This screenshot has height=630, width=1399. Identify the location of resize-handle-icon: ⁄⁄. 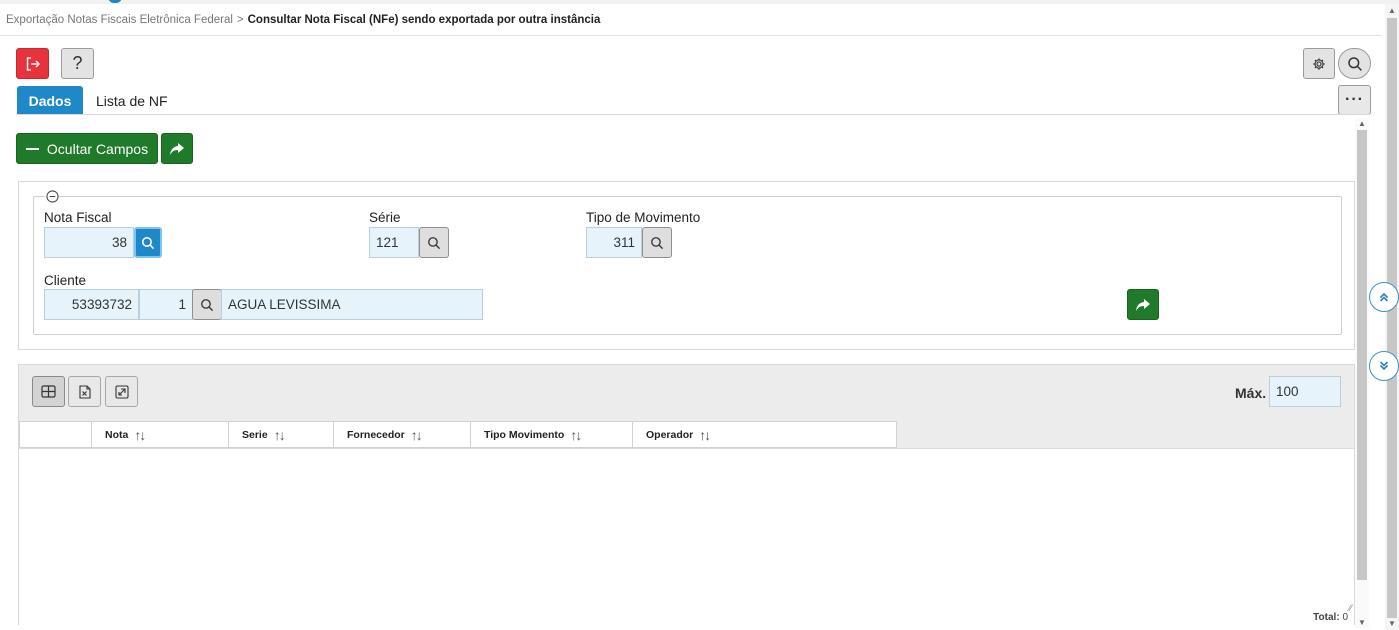
(1350, 608).